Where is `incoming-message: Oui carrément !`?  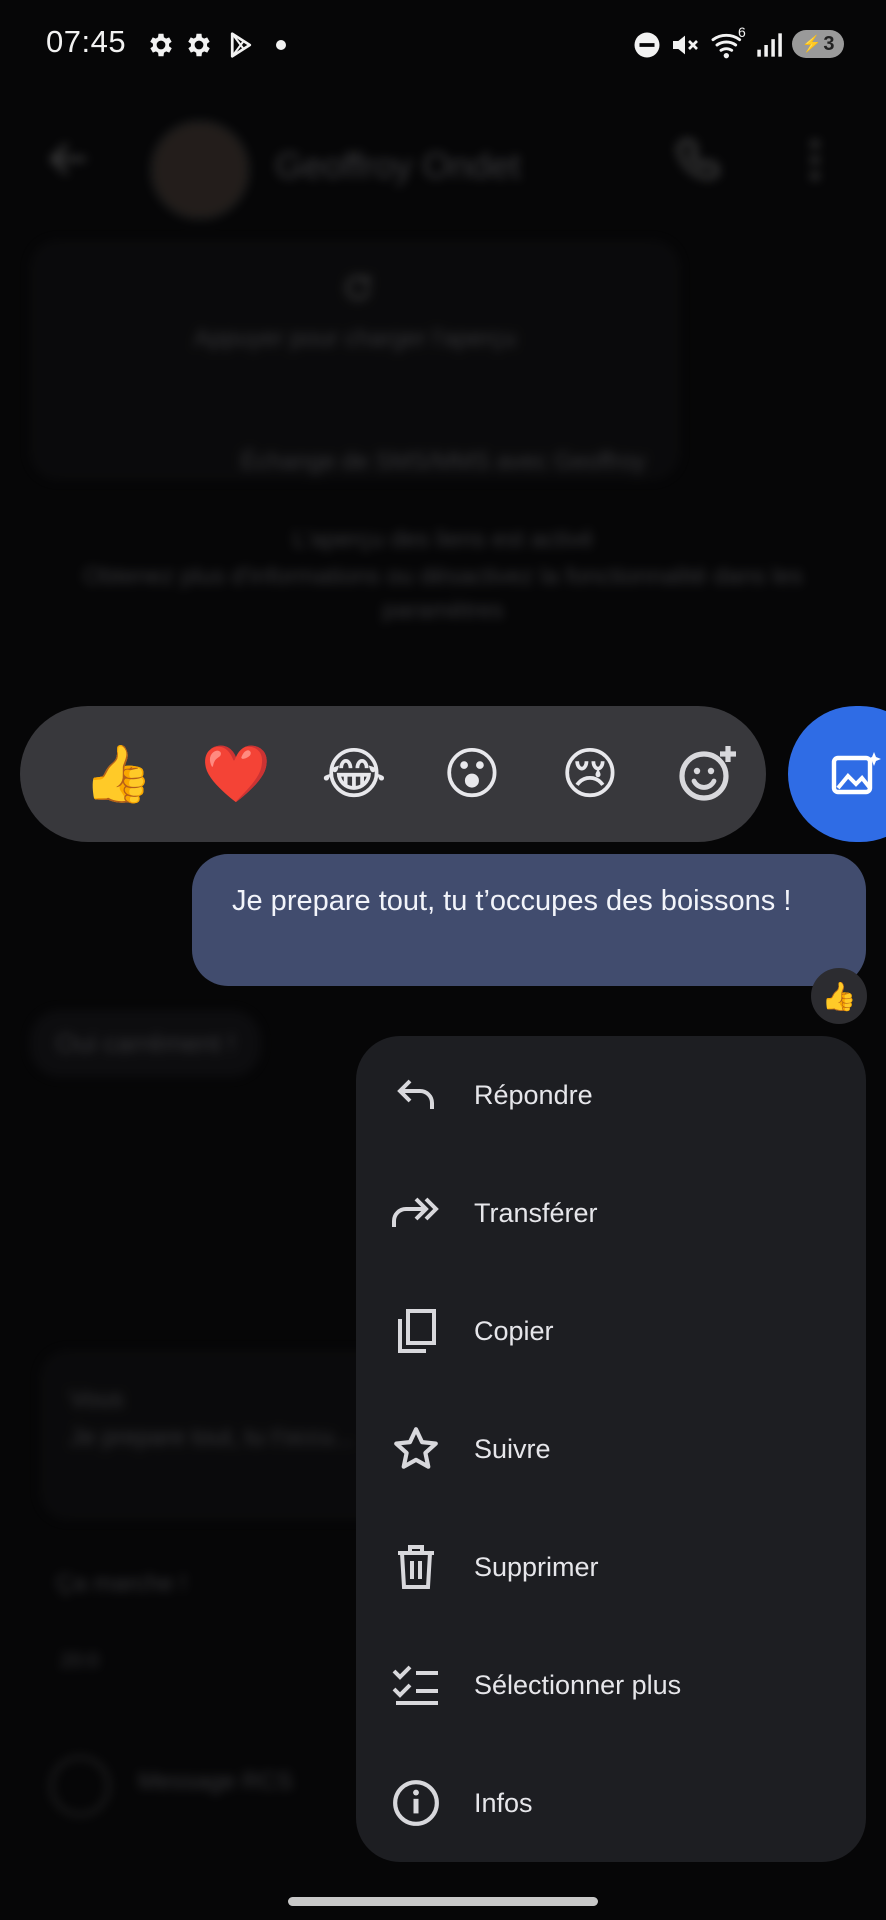
incoming-message: Oui carrément ! is located at coordinates (146, 1043).